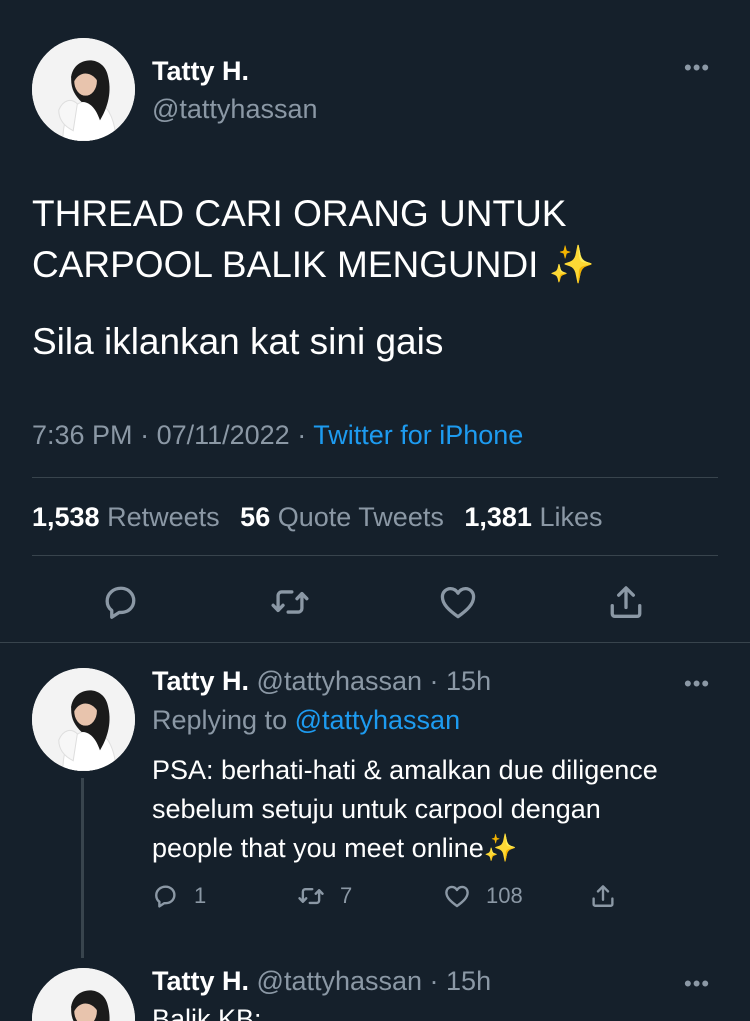  Describe the element at coordinates (255, 517) in the screenshot. I see `quotes-count: 56` at that location.